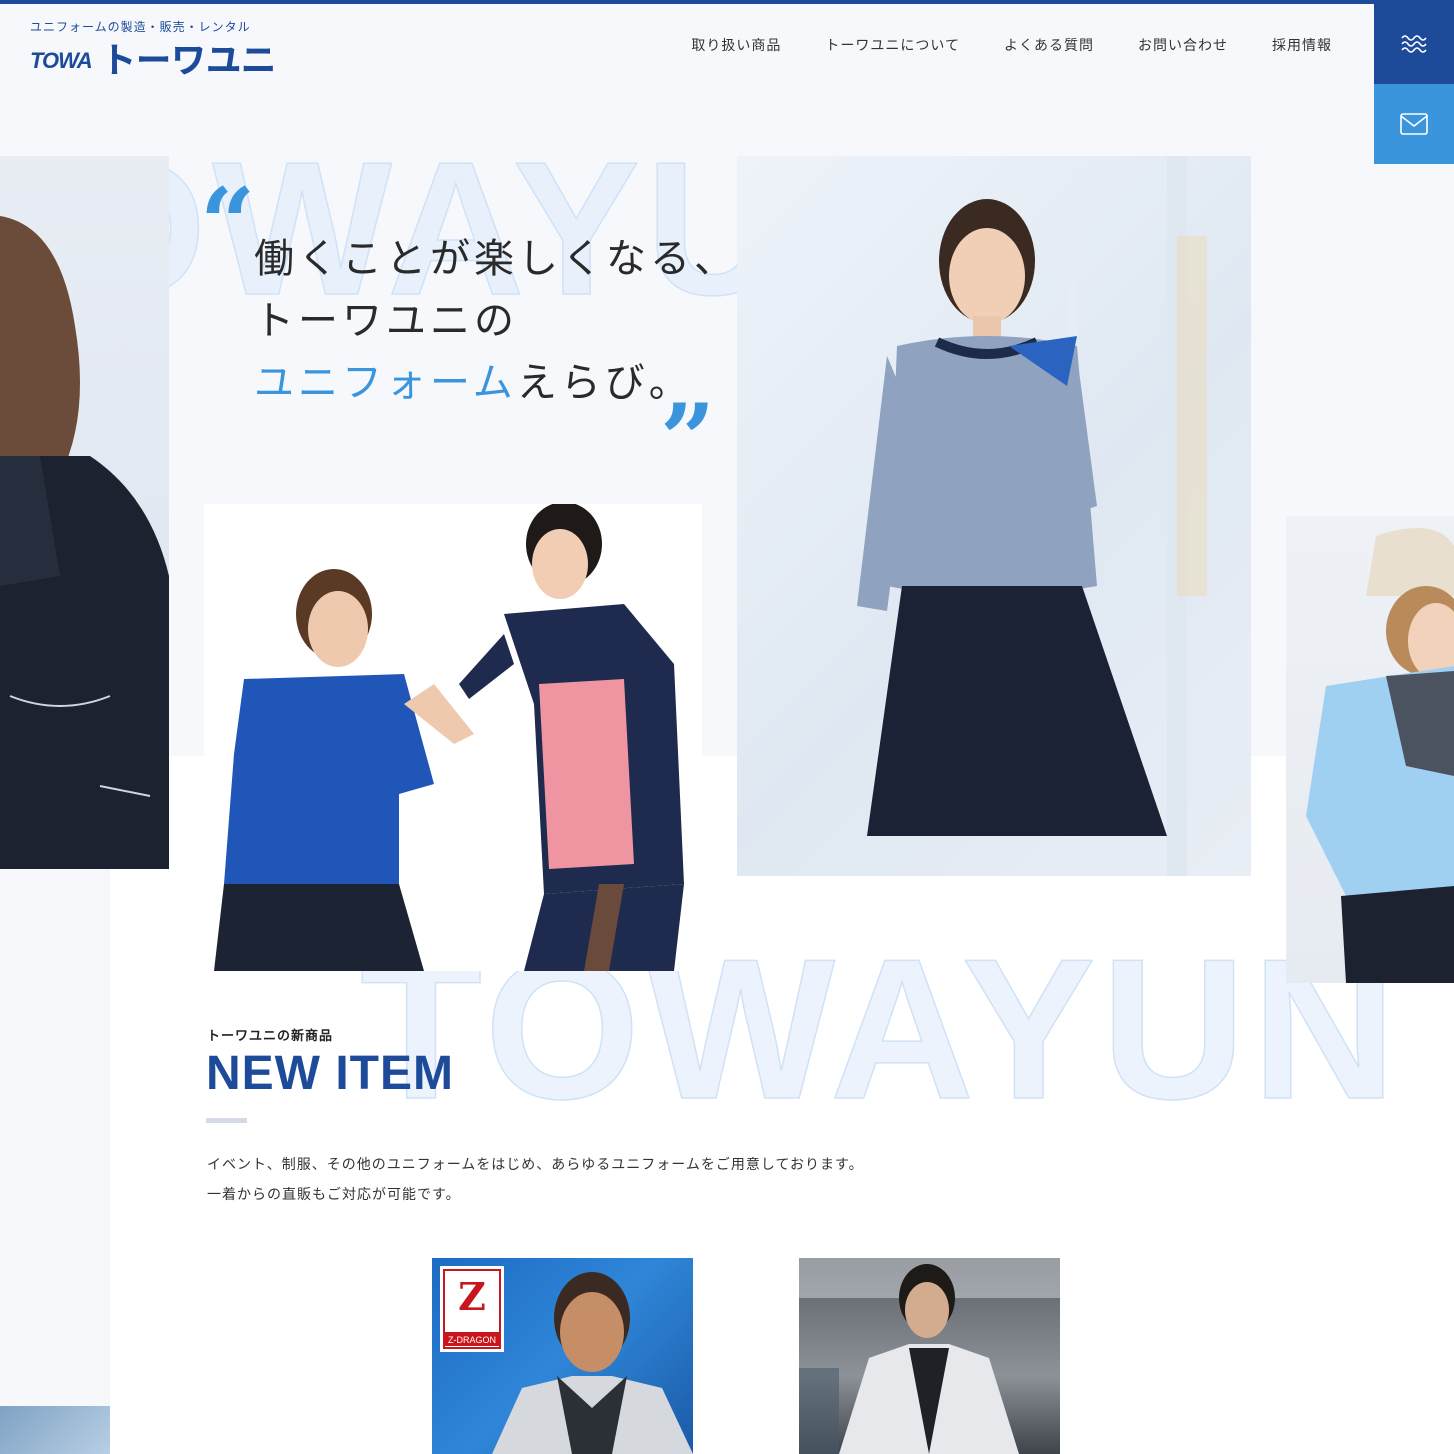 This screenshot has width=1454, height=1454. I want to click on mail-icon, so click(1414, 124).